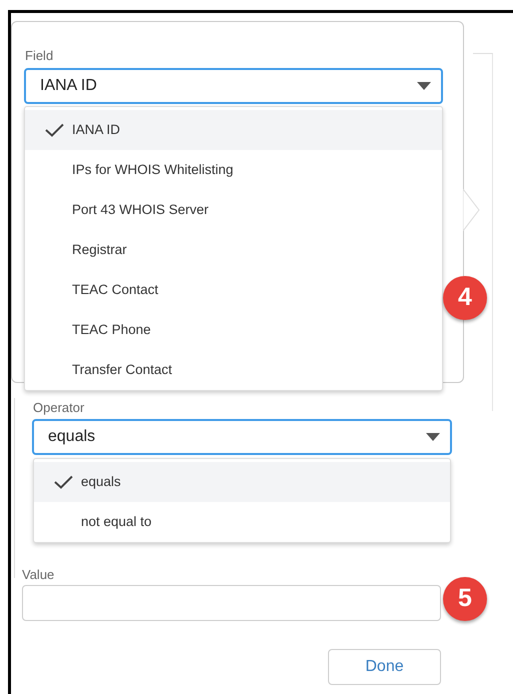 Image resolution: width=513 pixels, height=694 pixels. Describe the element at coordinates (233, 290) in the screenshot. I see `dropdown-option: TEAC Contact` at that location.